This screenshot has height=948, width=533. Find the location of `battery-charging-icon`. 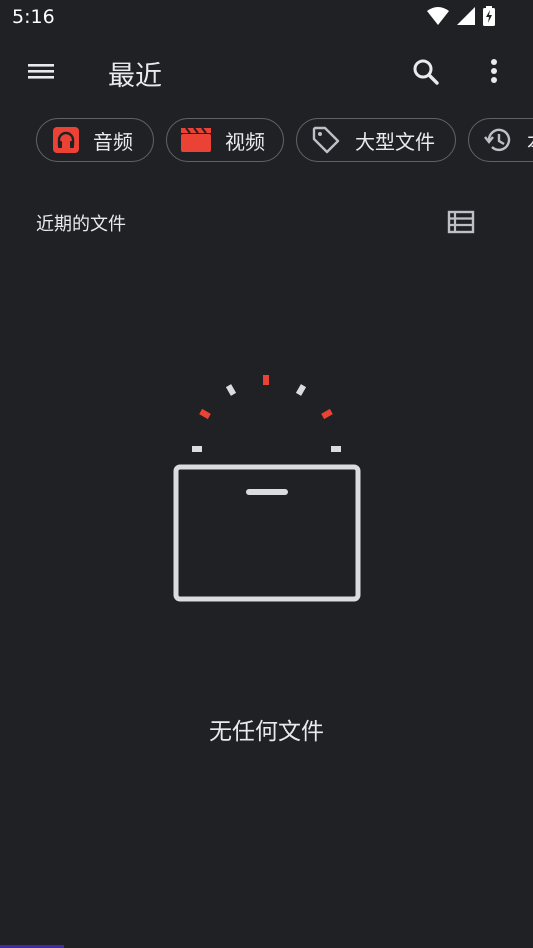

battery-charging-icon is located at coordinates (489, 16).